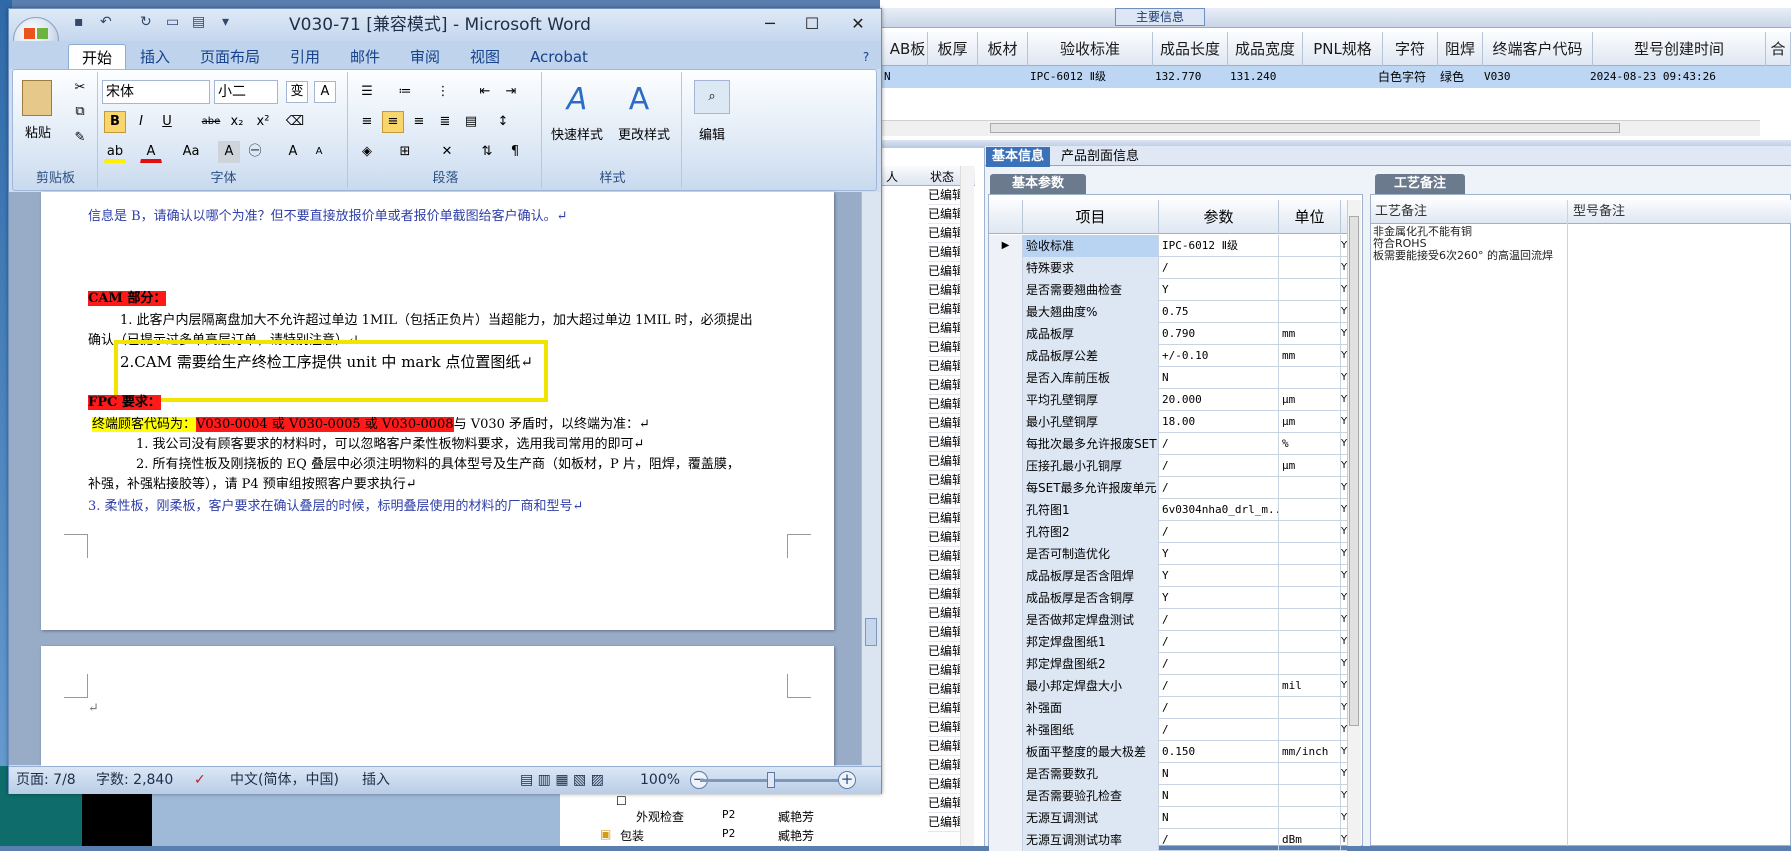 This screenshot has width=1791, height=851. Describe the element at coordinates (151, 152) in the screenshot. I see `font-color-button: A` at that location.